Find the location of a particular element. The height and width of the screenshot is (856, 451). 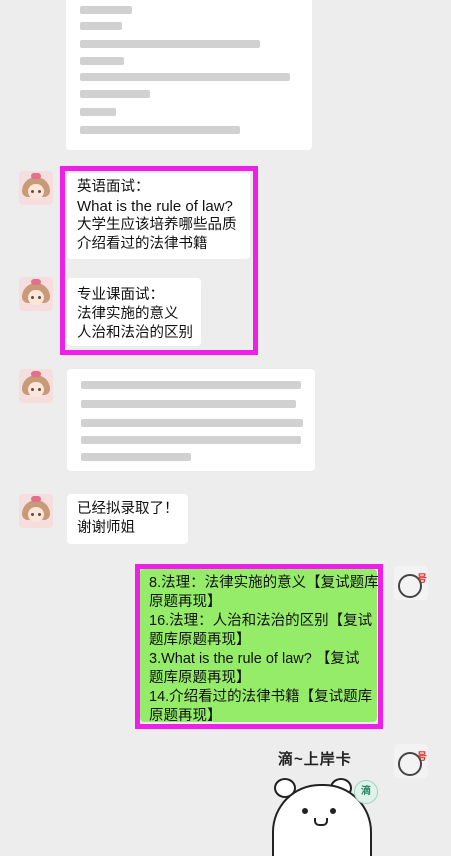

stamp-icon: 滴 is located at coordinates (366, 792).